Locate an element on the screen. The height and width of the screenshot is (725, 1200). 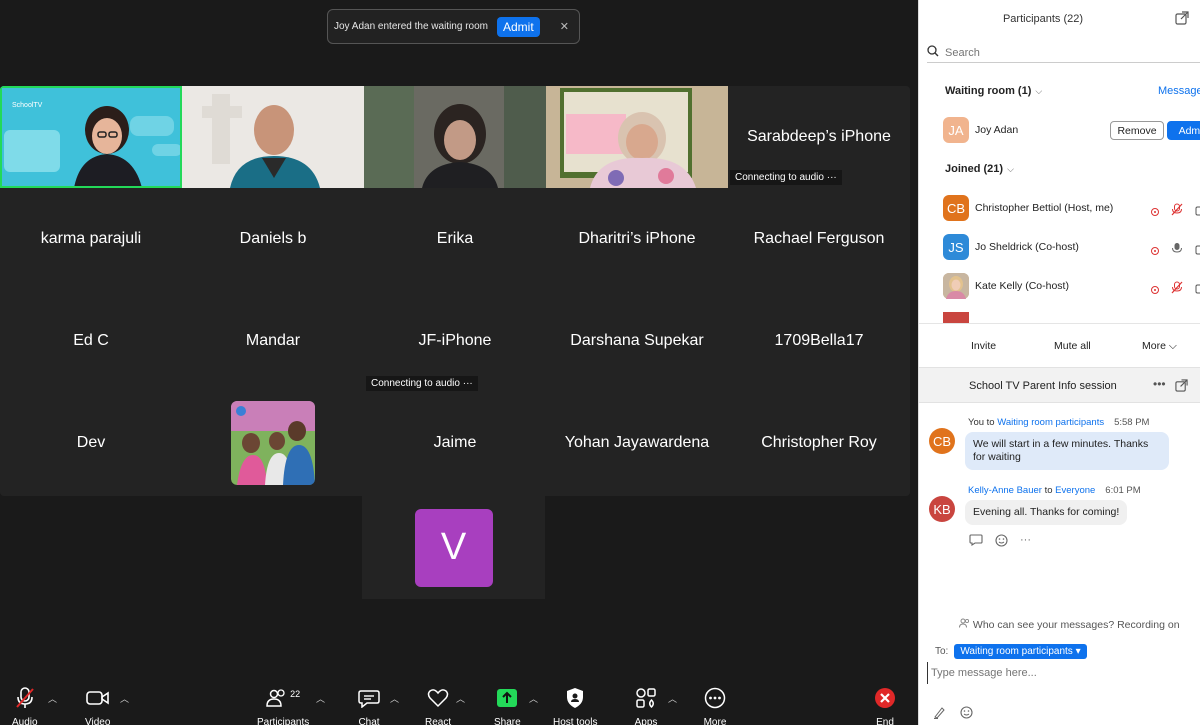
more-dots-icon: ••• is located at coordinates (1159, 384).